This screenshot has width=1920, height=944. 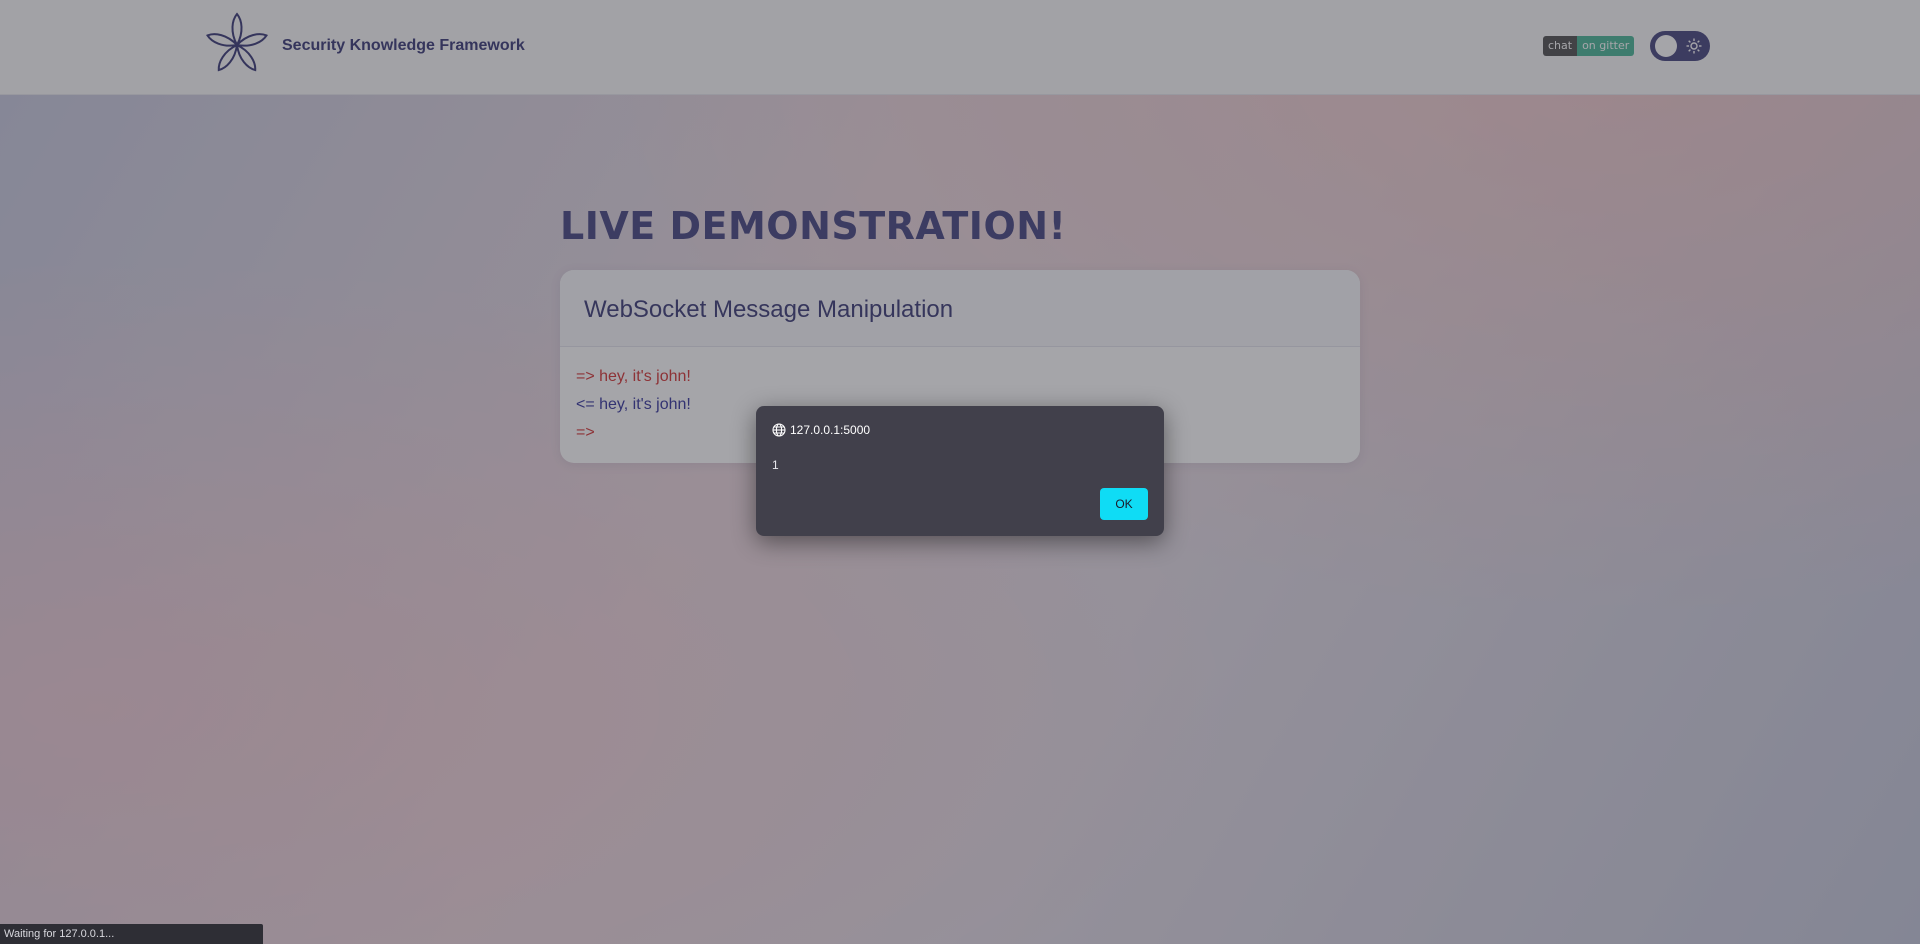 What do you see at coordinates (1124, 504) in the screenshot?
I see `ok-button: OK` at bounding box center [1124, 504].